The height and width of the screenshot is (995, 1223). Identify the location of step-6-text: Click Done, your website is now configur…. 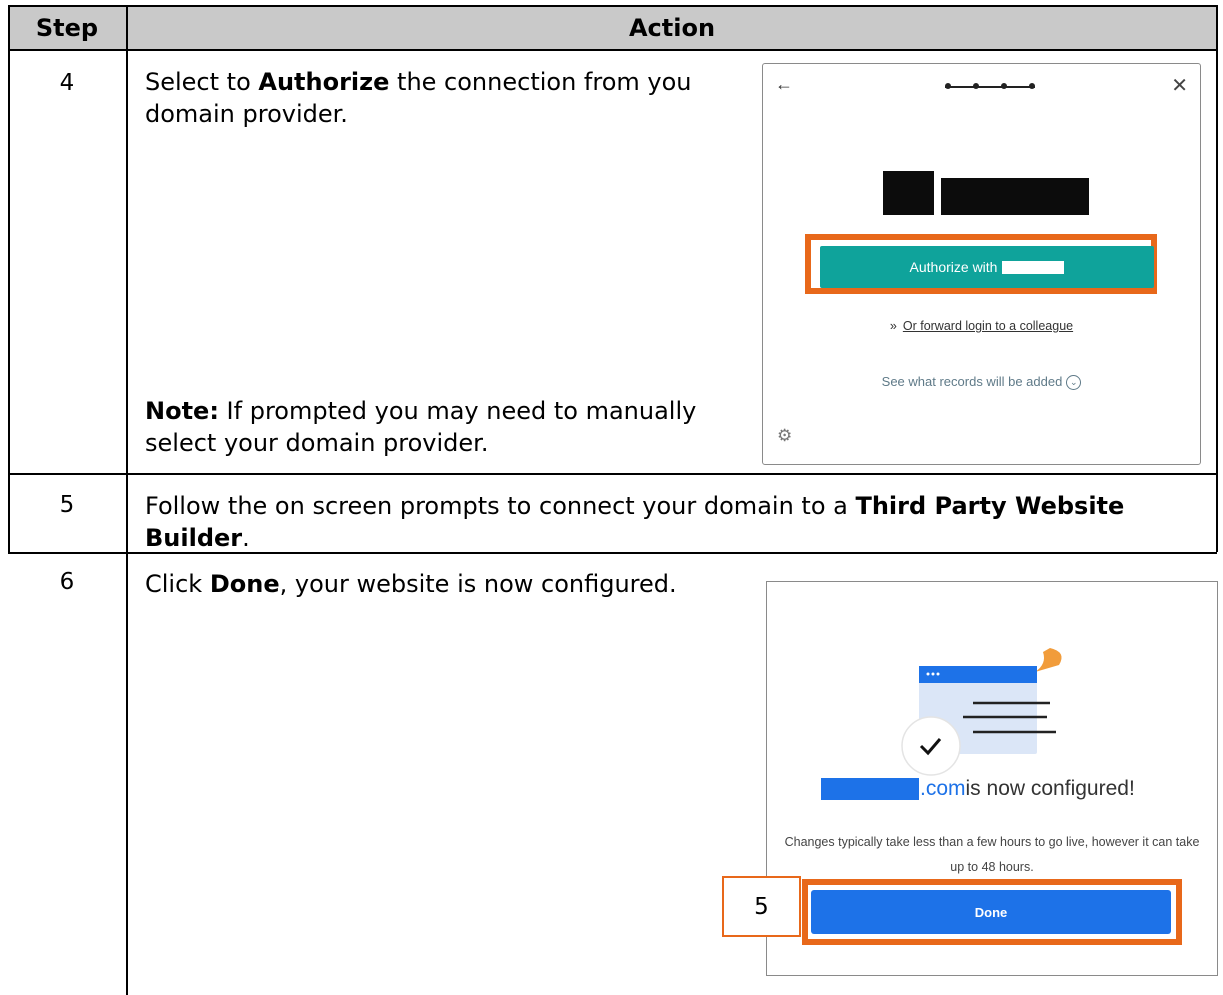
(411, 584).